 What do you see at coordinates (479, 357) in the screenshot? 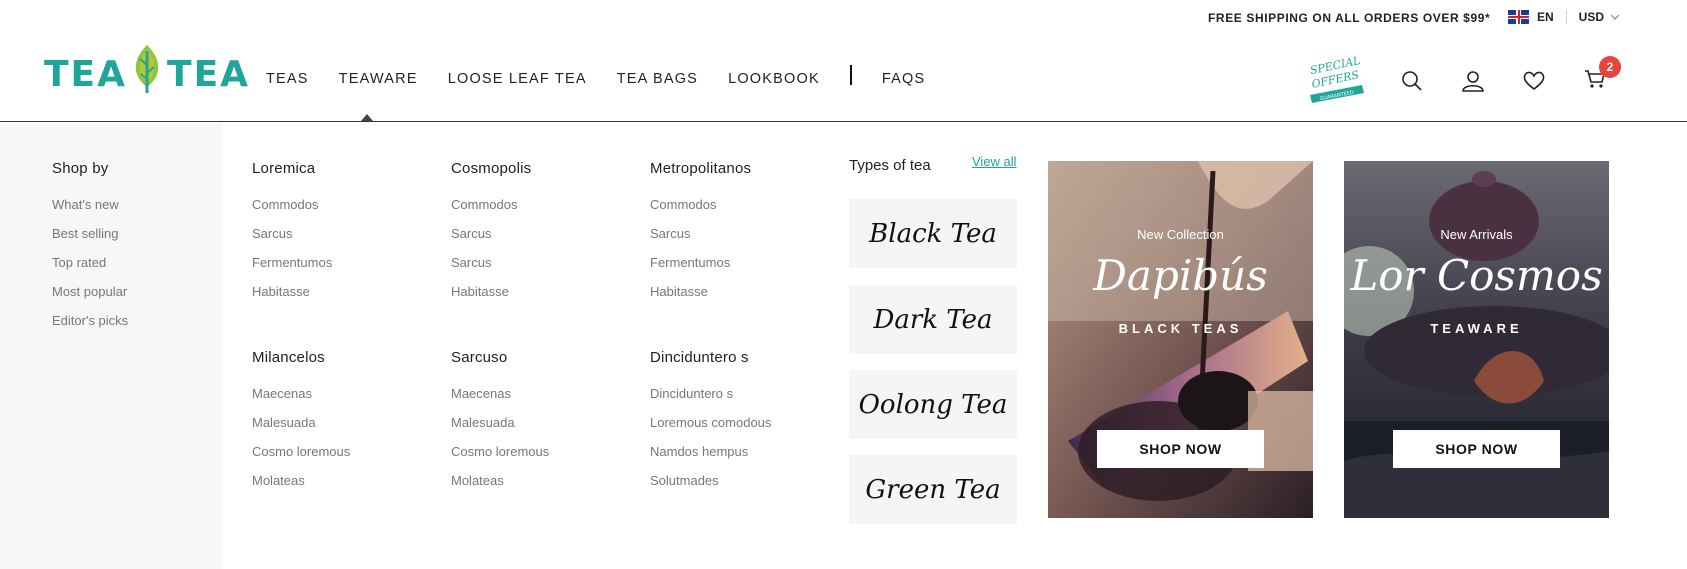
I see `column-title: Sarcuso` at bounding box center [479, 357].